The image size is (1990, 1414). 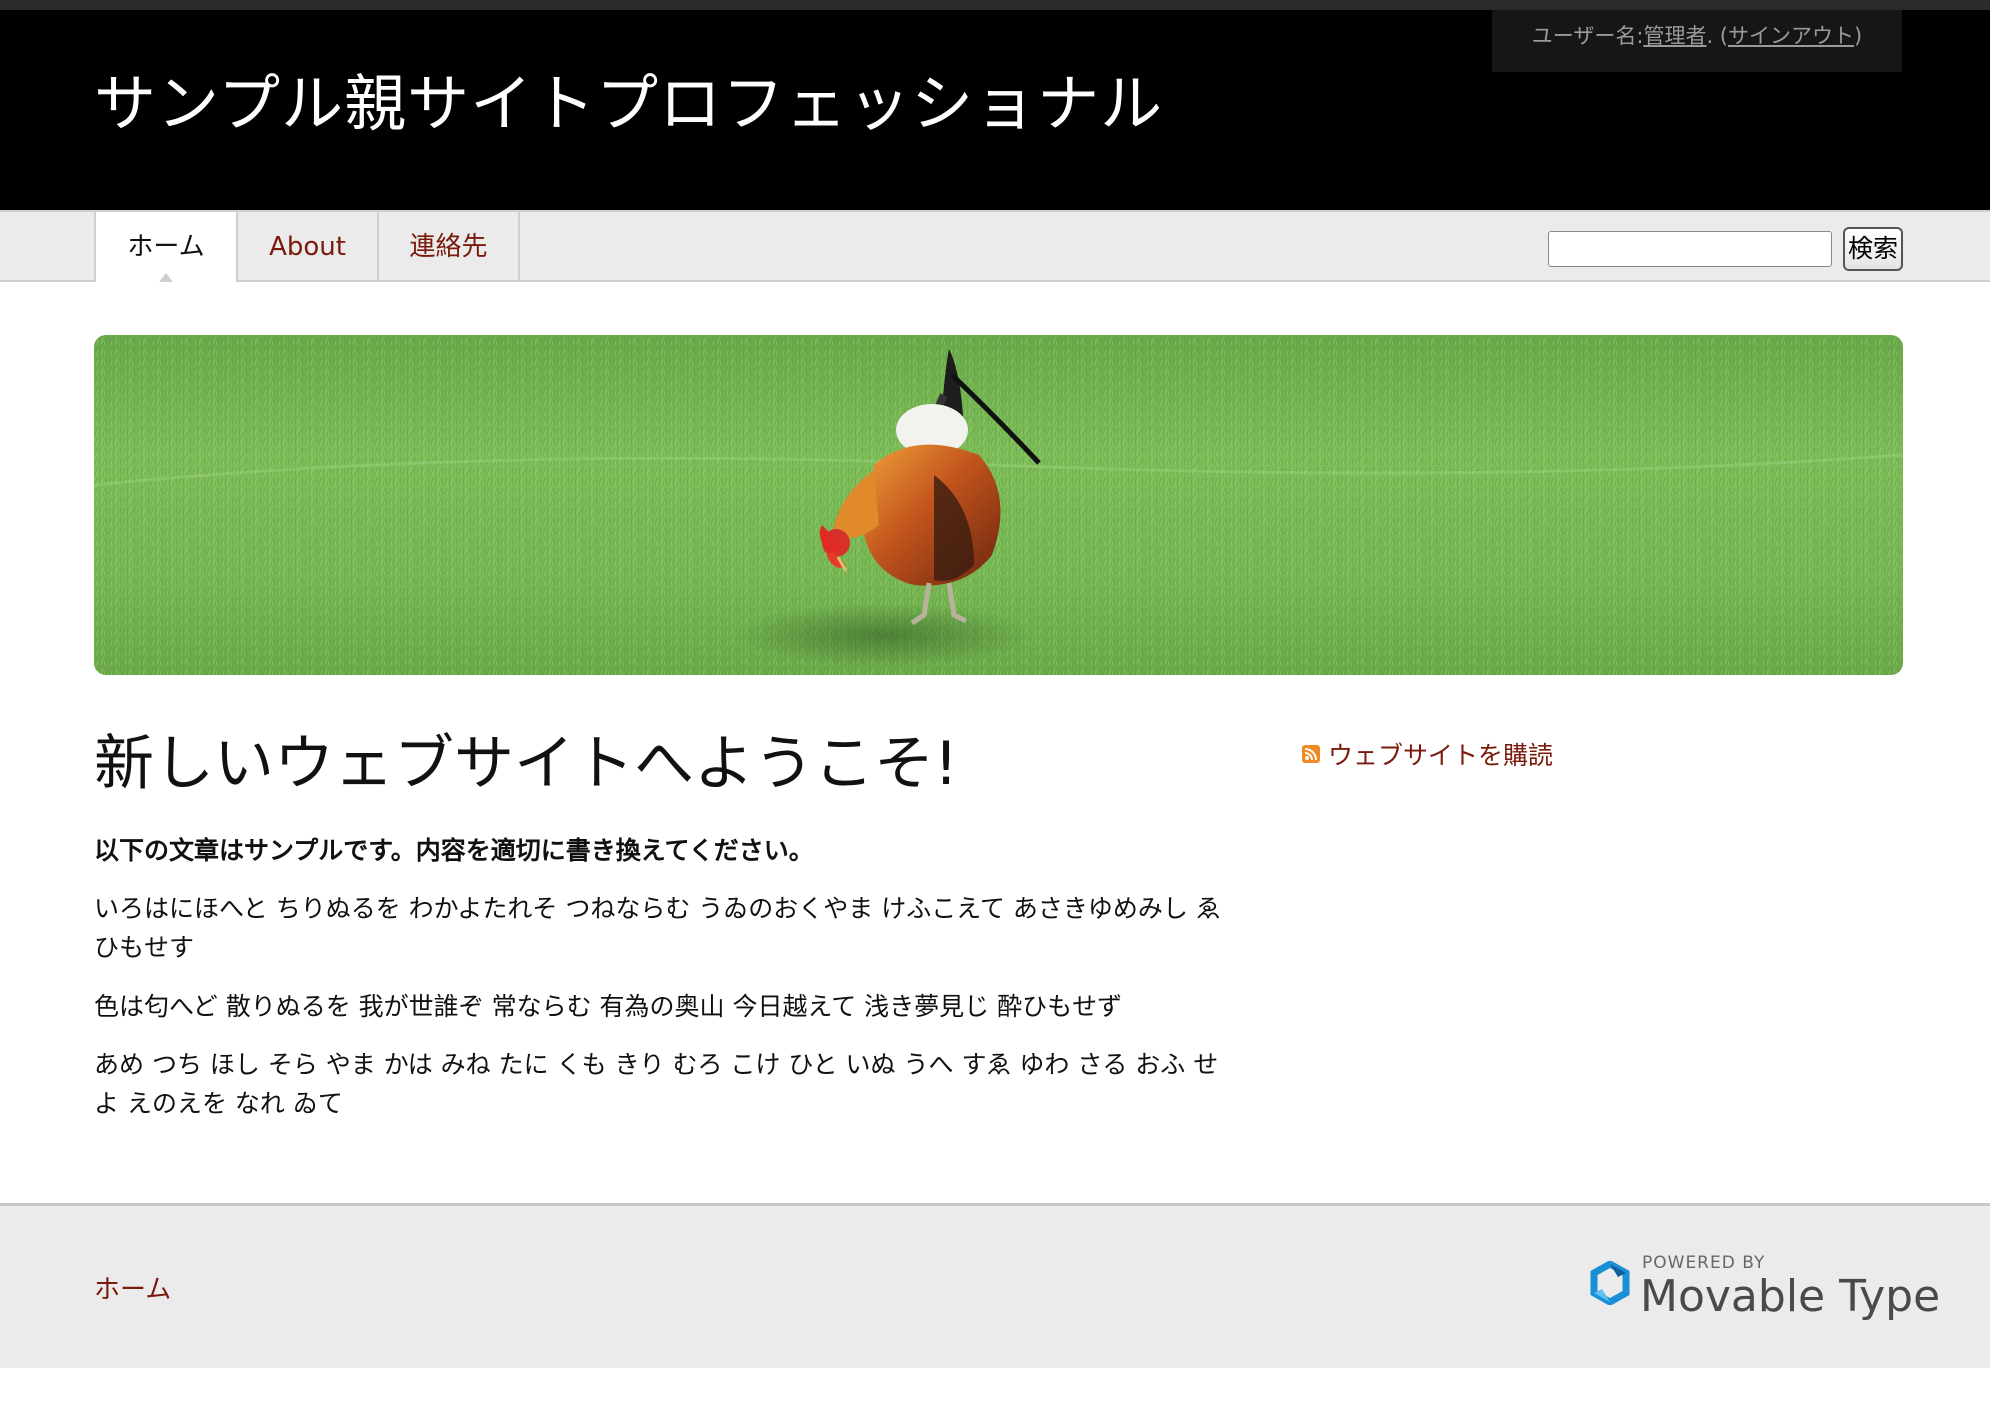 I want to click on search-input, so click(x=1690, y=249).